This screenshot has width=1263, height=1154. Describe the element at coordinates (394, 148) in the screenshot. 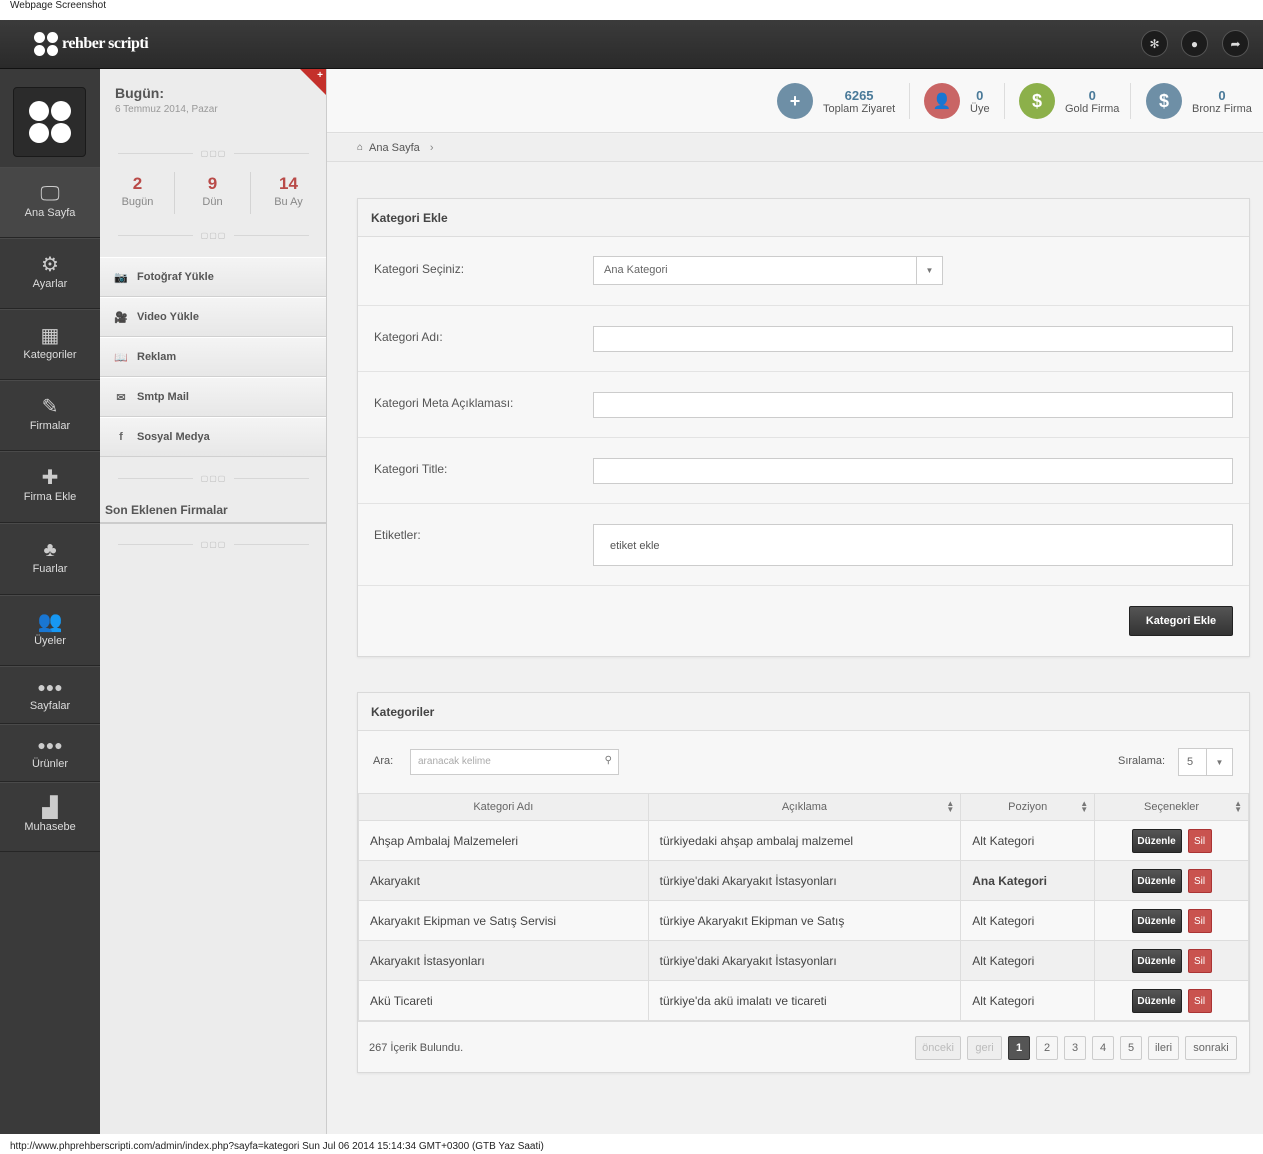

I see `breadcrumb-home: Ana Sayfa` at that location.